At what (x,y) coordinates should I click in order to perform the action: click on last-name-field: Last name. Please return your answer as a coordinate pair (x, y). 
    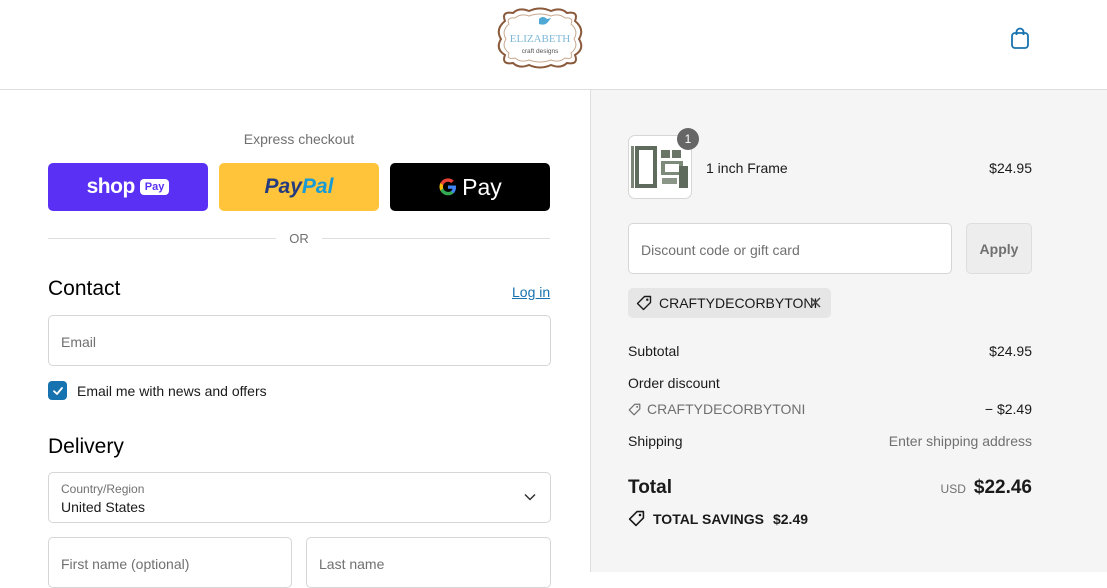
    Looking at the image, I should click on (428, 562).